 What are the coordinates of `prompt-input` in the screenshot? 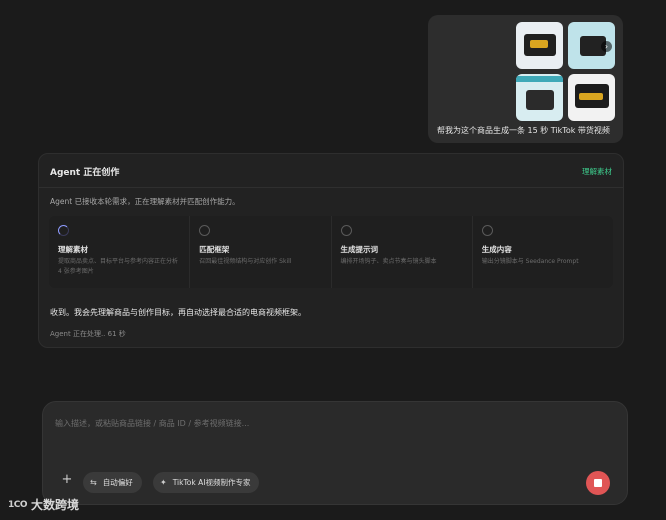 It's located at (335, 423).